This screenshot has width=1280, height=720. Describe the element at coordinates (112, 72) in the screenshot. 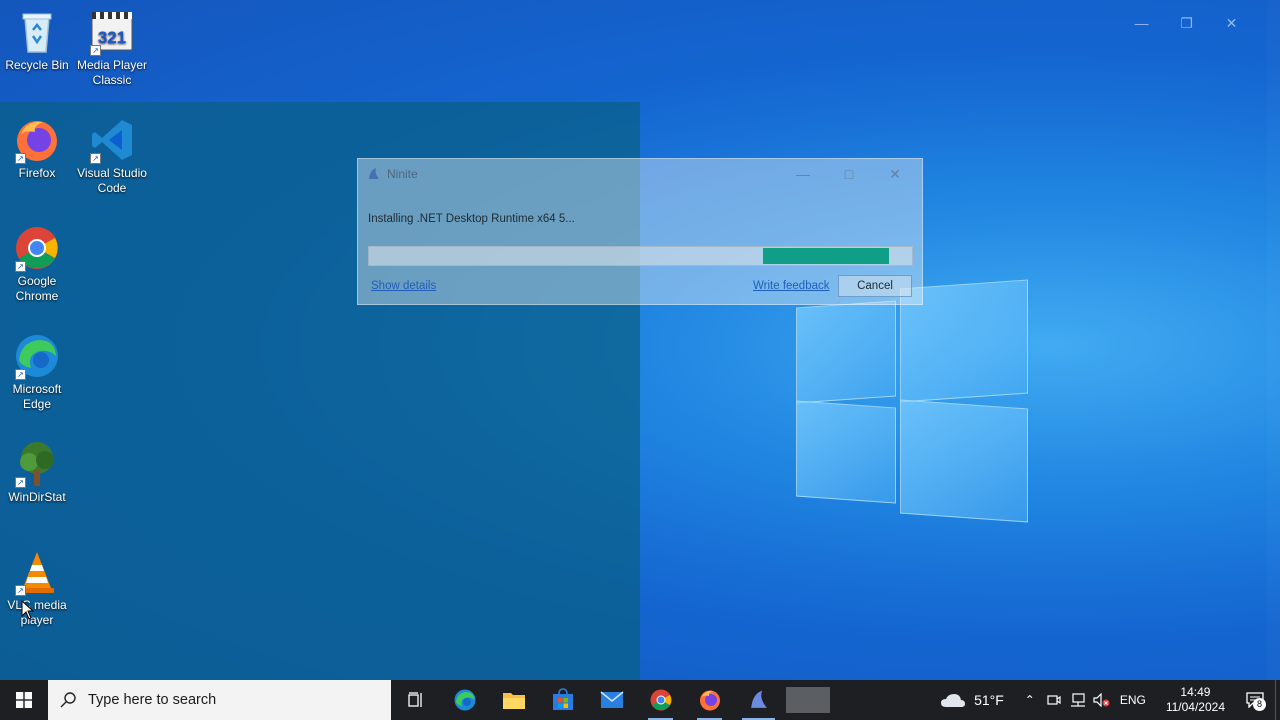

I see `desktop-icon-label: Media Player Classic` at that location.